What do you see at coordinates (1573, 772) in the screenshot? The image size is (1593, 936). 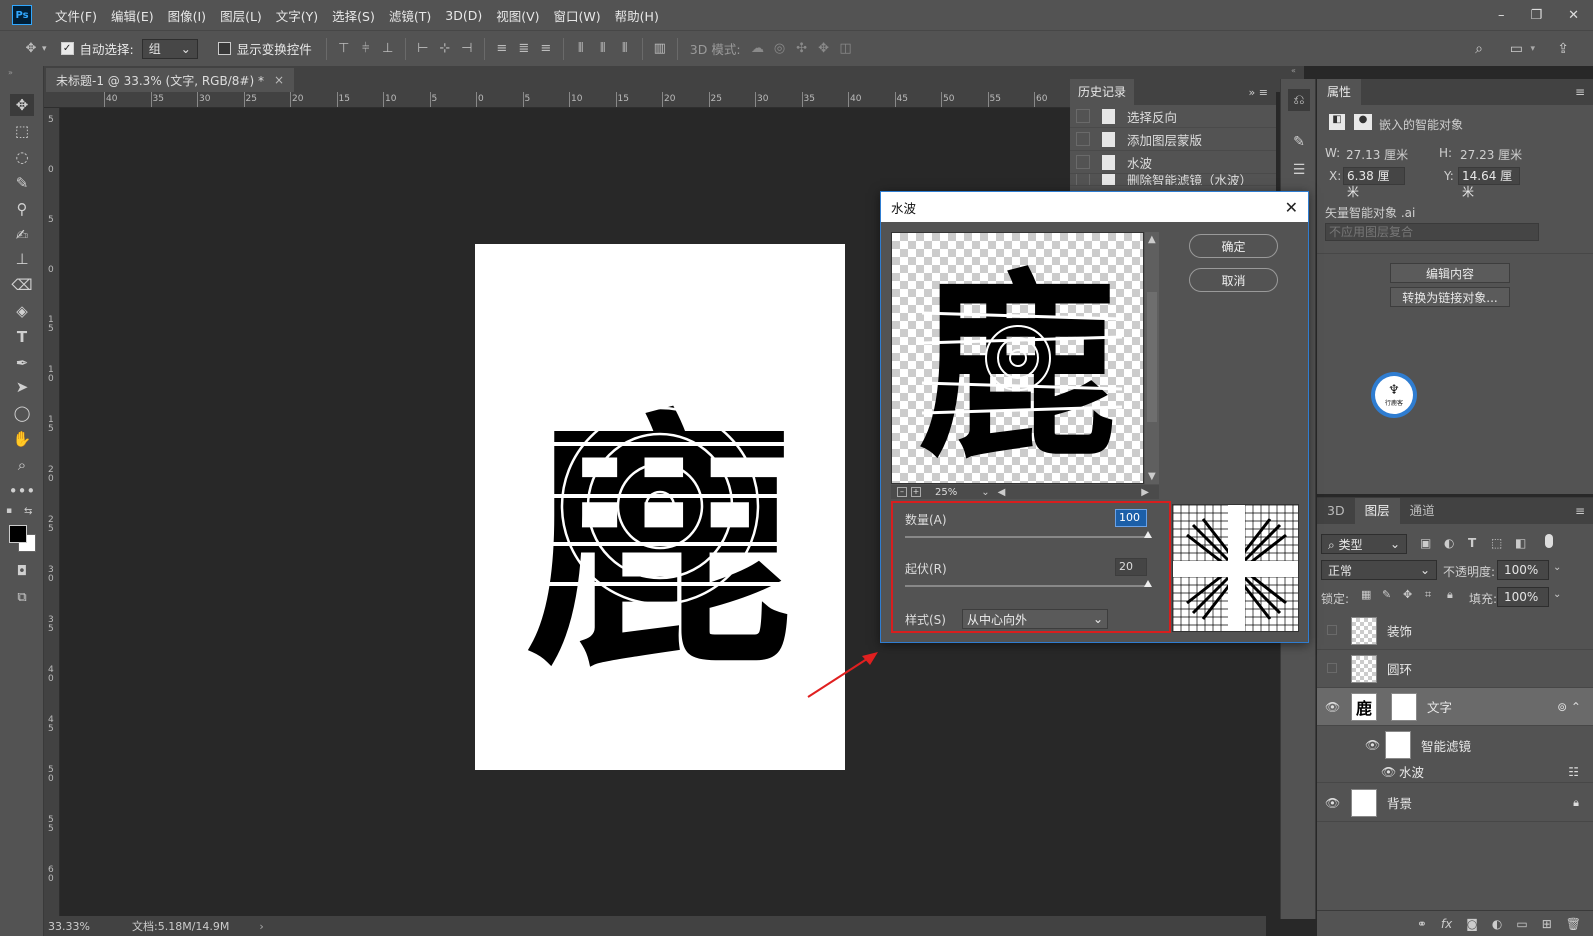 I see `filter-blending-options-icon: ☷` at bounding box center [1573, 772].